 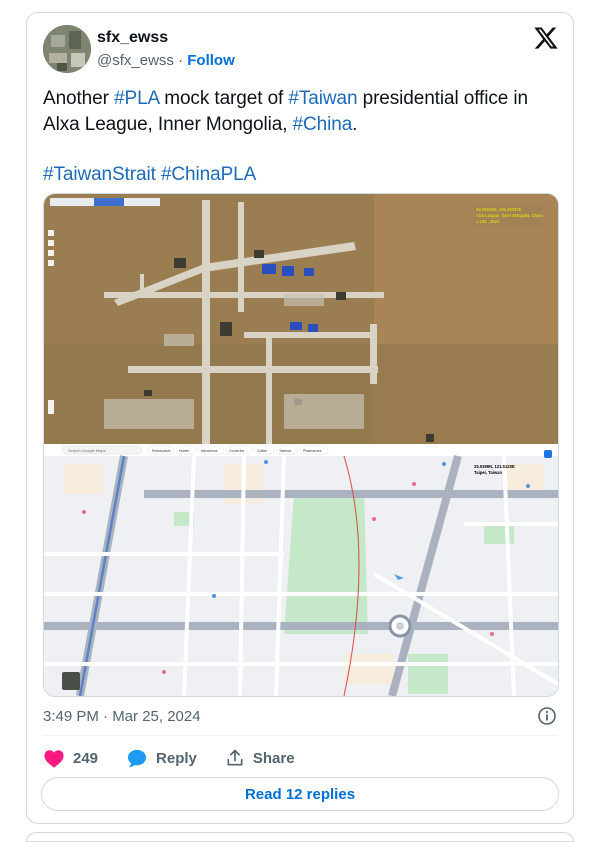 What do you see at coordinates (184, 451) in the screenshot?
I see `map-chip-hotels: Hotels` at bounding box center [184, 451].